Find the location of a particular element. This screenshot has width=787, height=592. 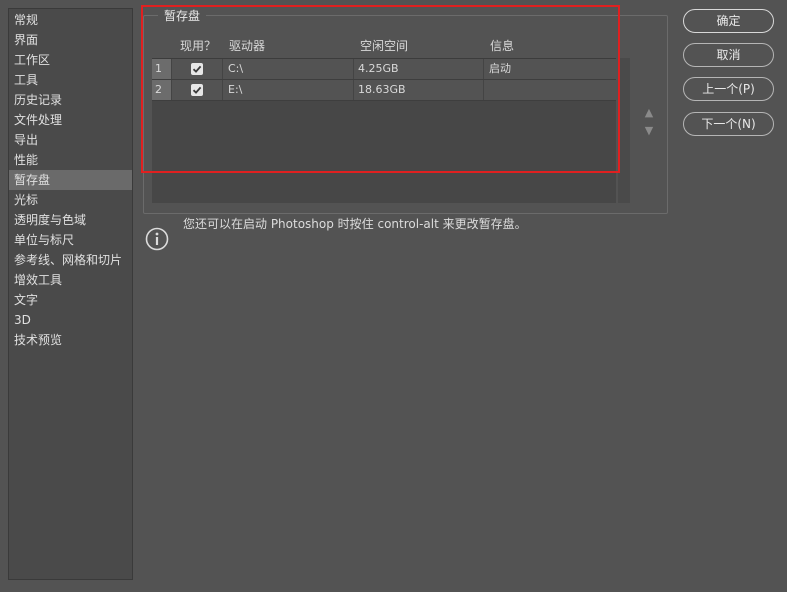

sidebar-item-tech-preview: 技术预览 is located at coordinates (70, 340).